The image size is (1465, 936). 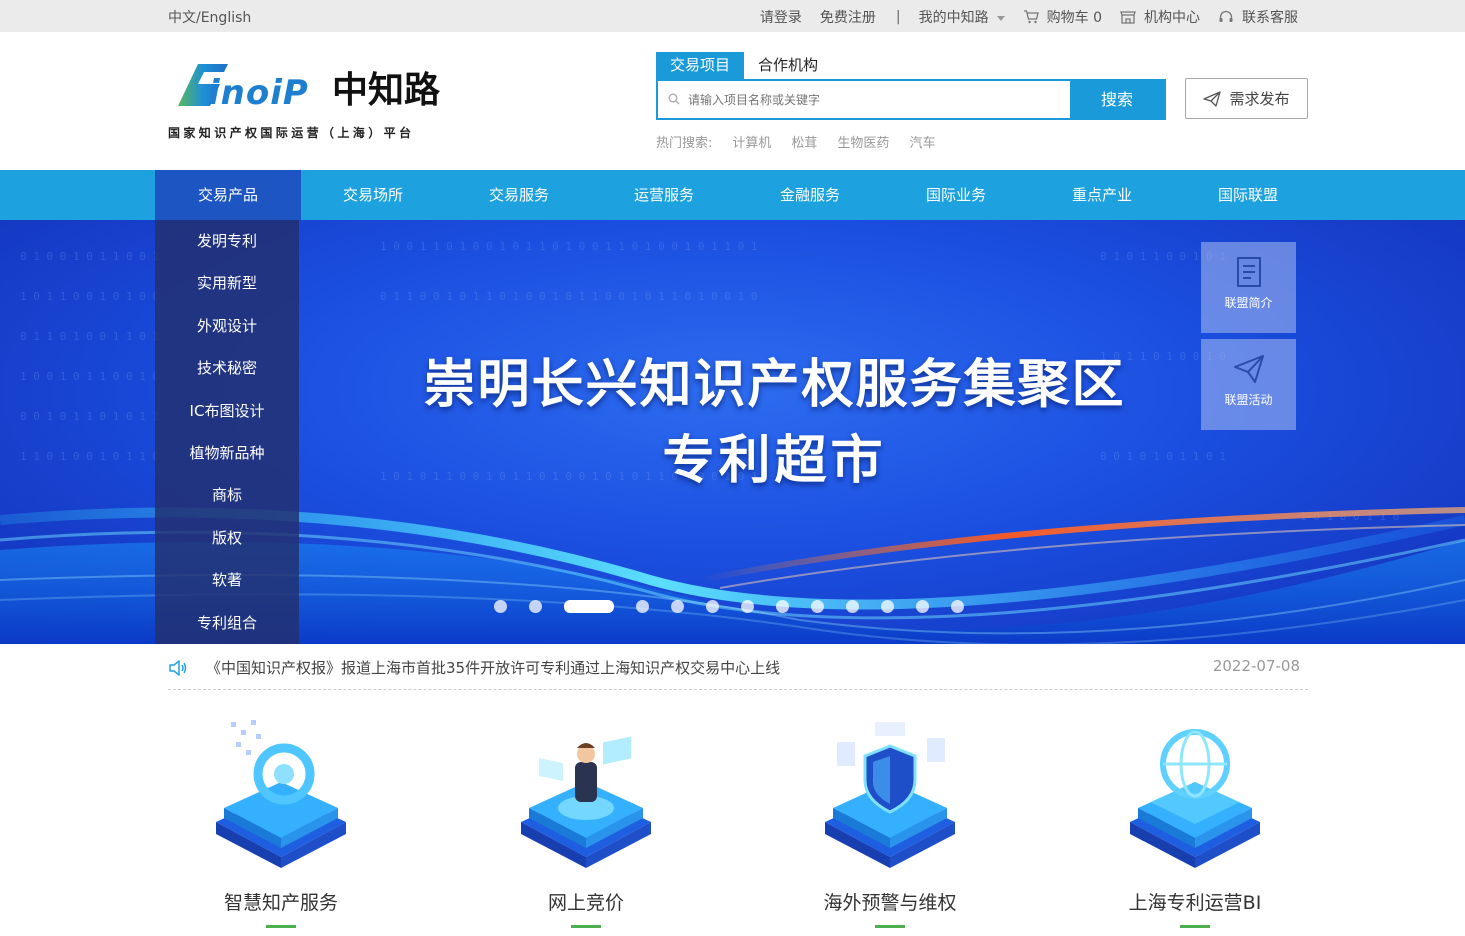 I want to click on service-label: 网上竞价, so click(x=585, y=903).